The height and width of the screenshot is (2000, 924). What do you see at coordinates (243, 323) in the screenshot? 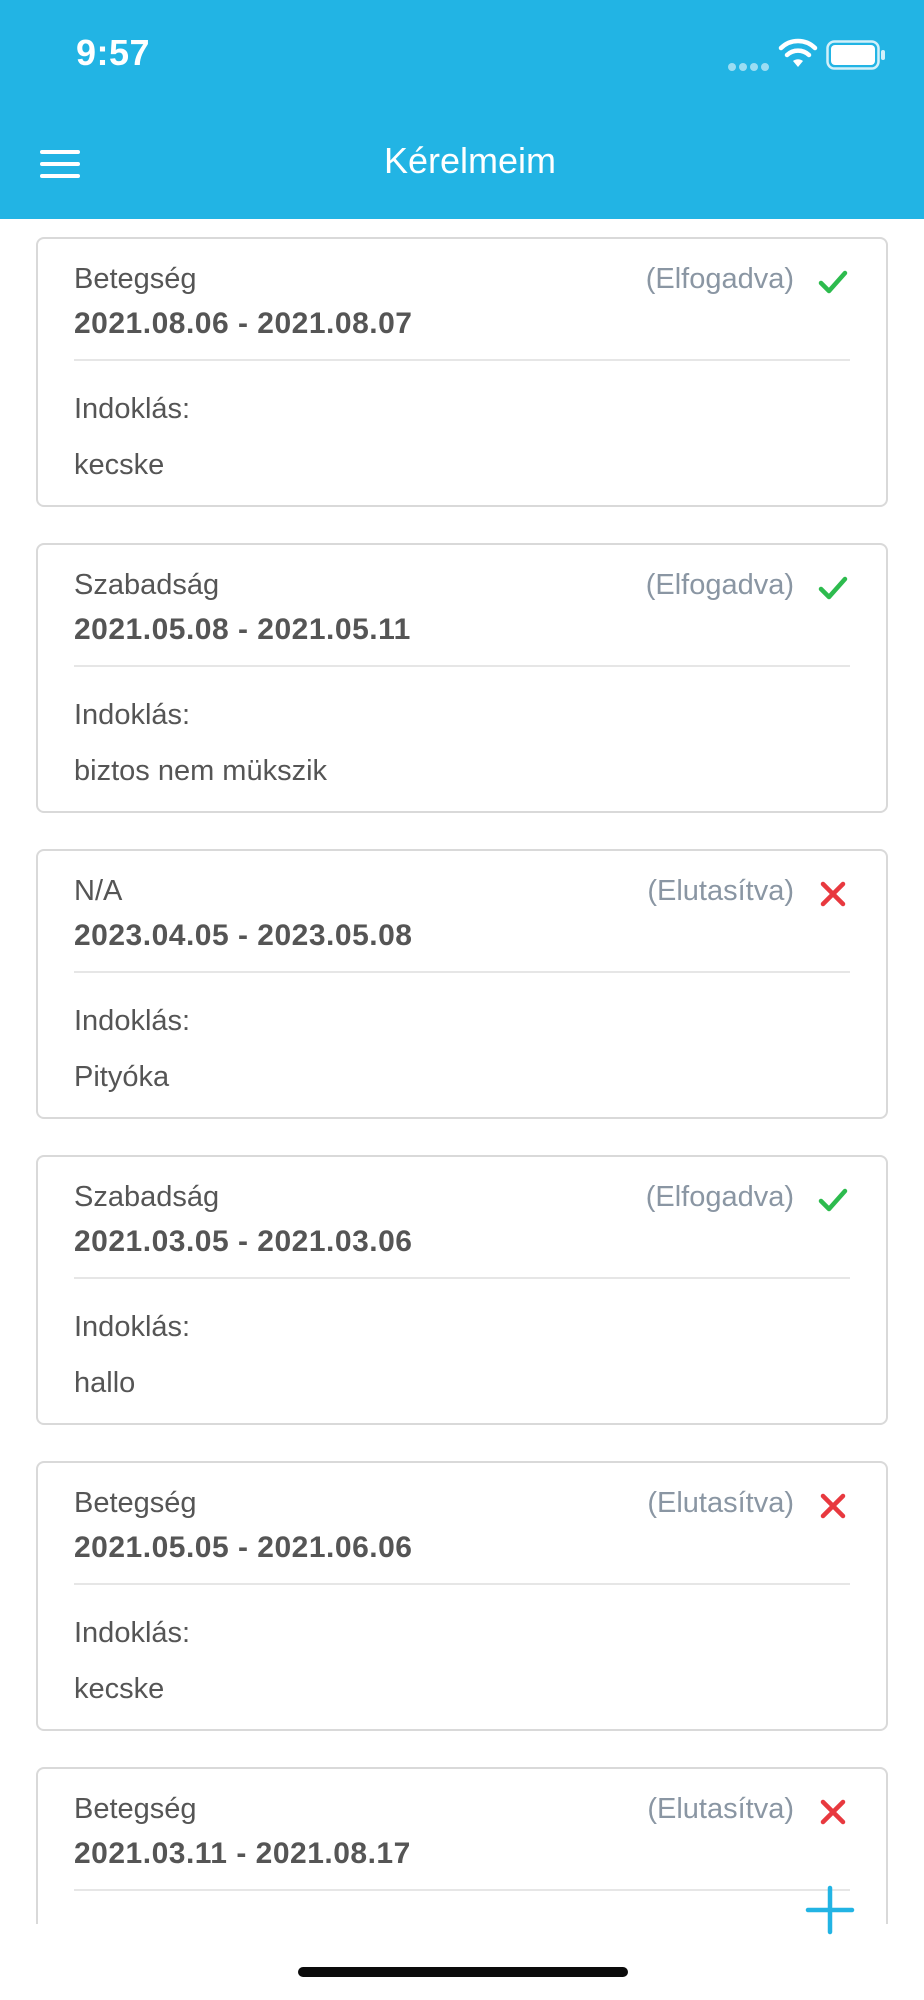
I see `request-dates: 2021.08.06 - 2021.08.07` at bounding box center [243, 323].